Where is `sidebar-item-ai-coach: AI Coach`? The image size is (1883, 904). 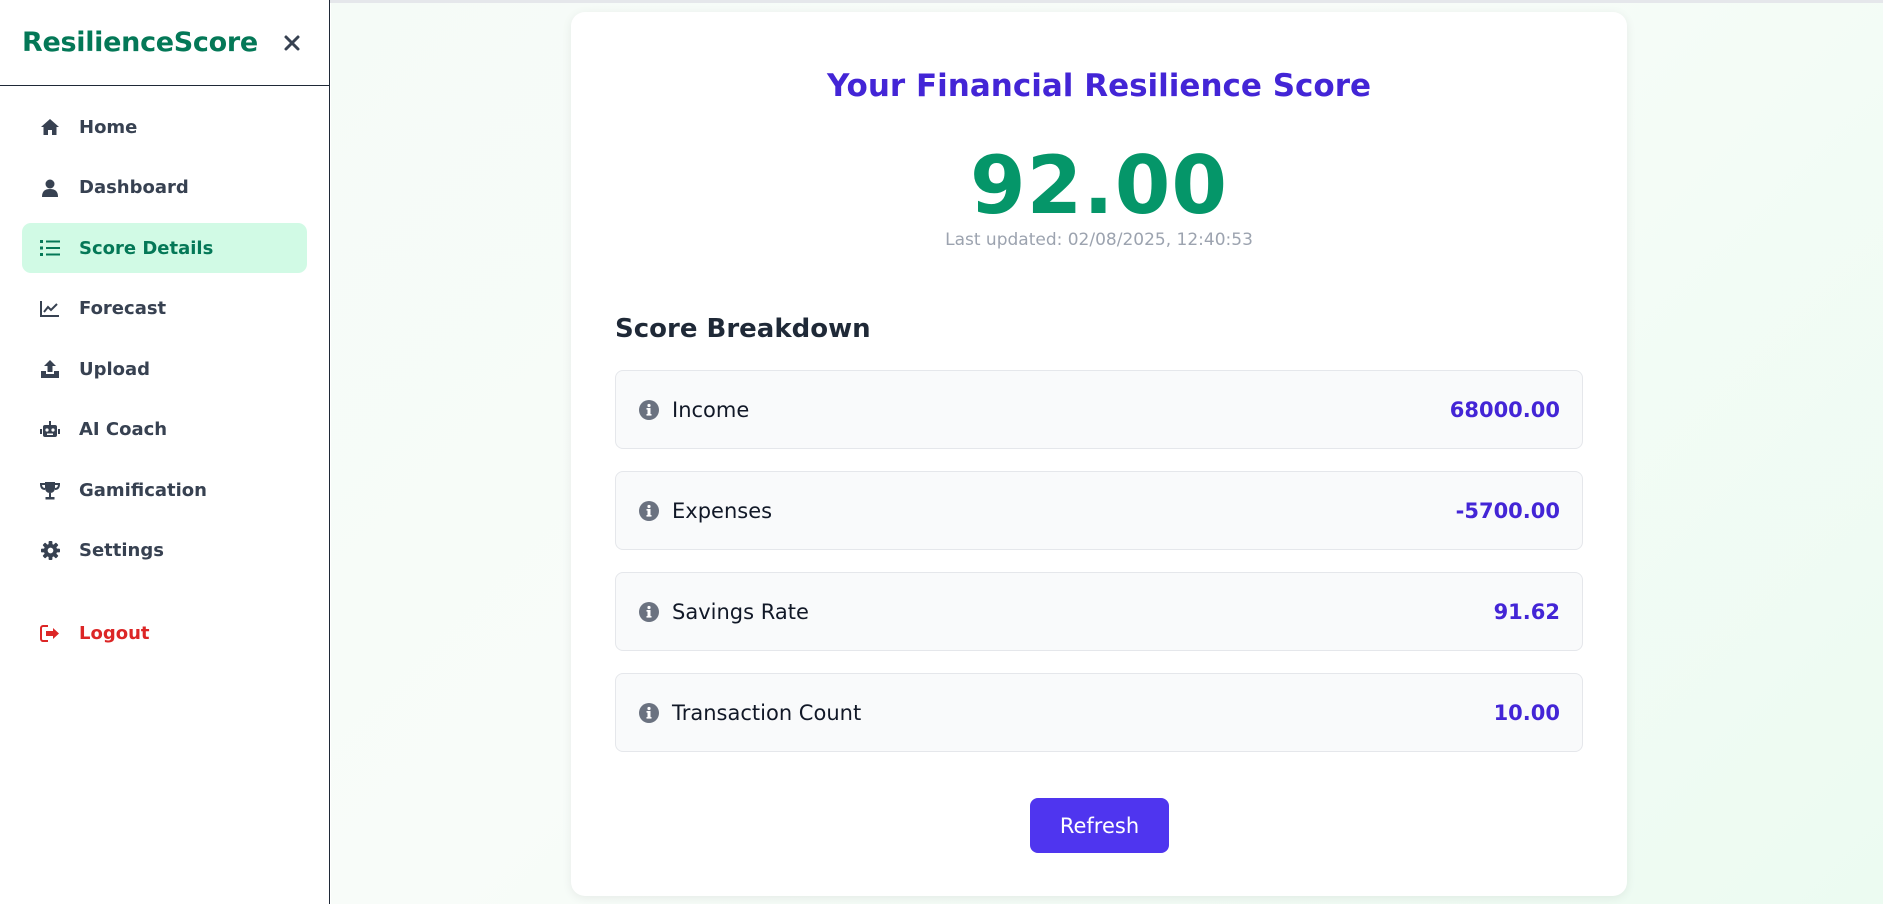 sidebar-item-ai-coach: AI Coach is located at coordinates (164, 430).